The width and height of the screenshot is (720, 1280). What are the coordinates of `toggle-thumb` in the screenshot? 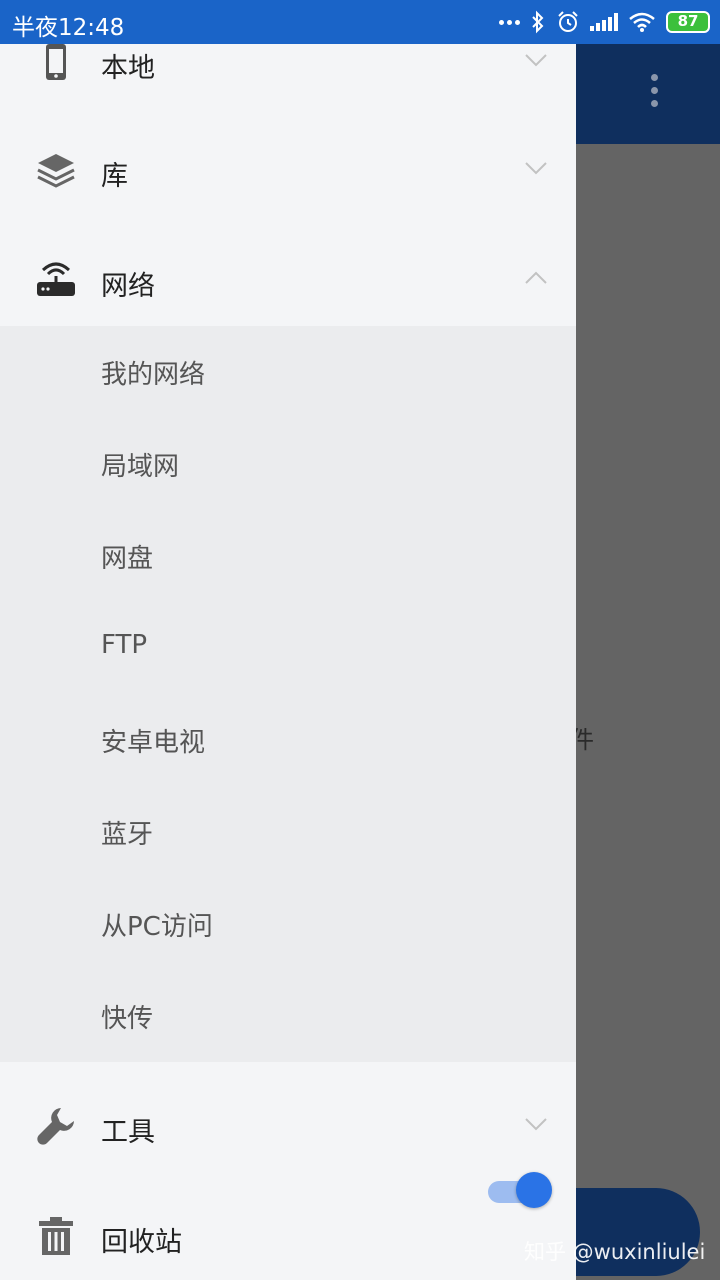 It's located at (534, 1190).